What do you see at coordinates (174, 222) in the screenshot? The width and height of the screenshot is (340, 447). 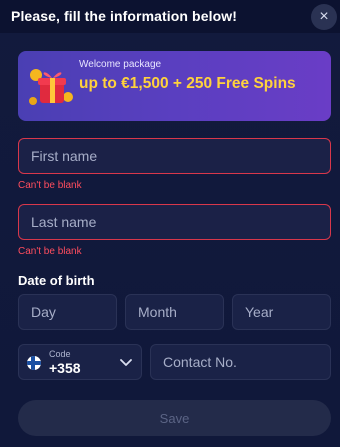 I see `last-name-field: Last name` at bounding box center [174, 222].